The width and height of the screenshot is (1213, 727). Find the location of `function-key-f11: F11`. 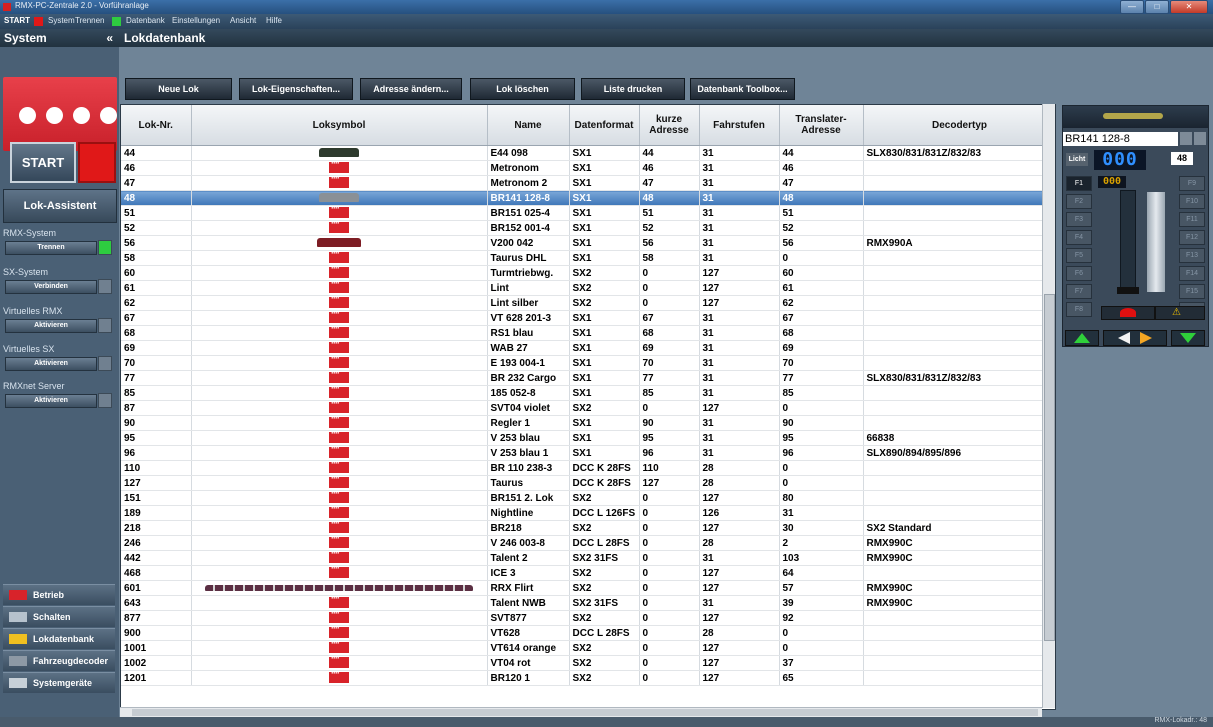

function-key-f11: F11 is located at coordinates (1192, 219).